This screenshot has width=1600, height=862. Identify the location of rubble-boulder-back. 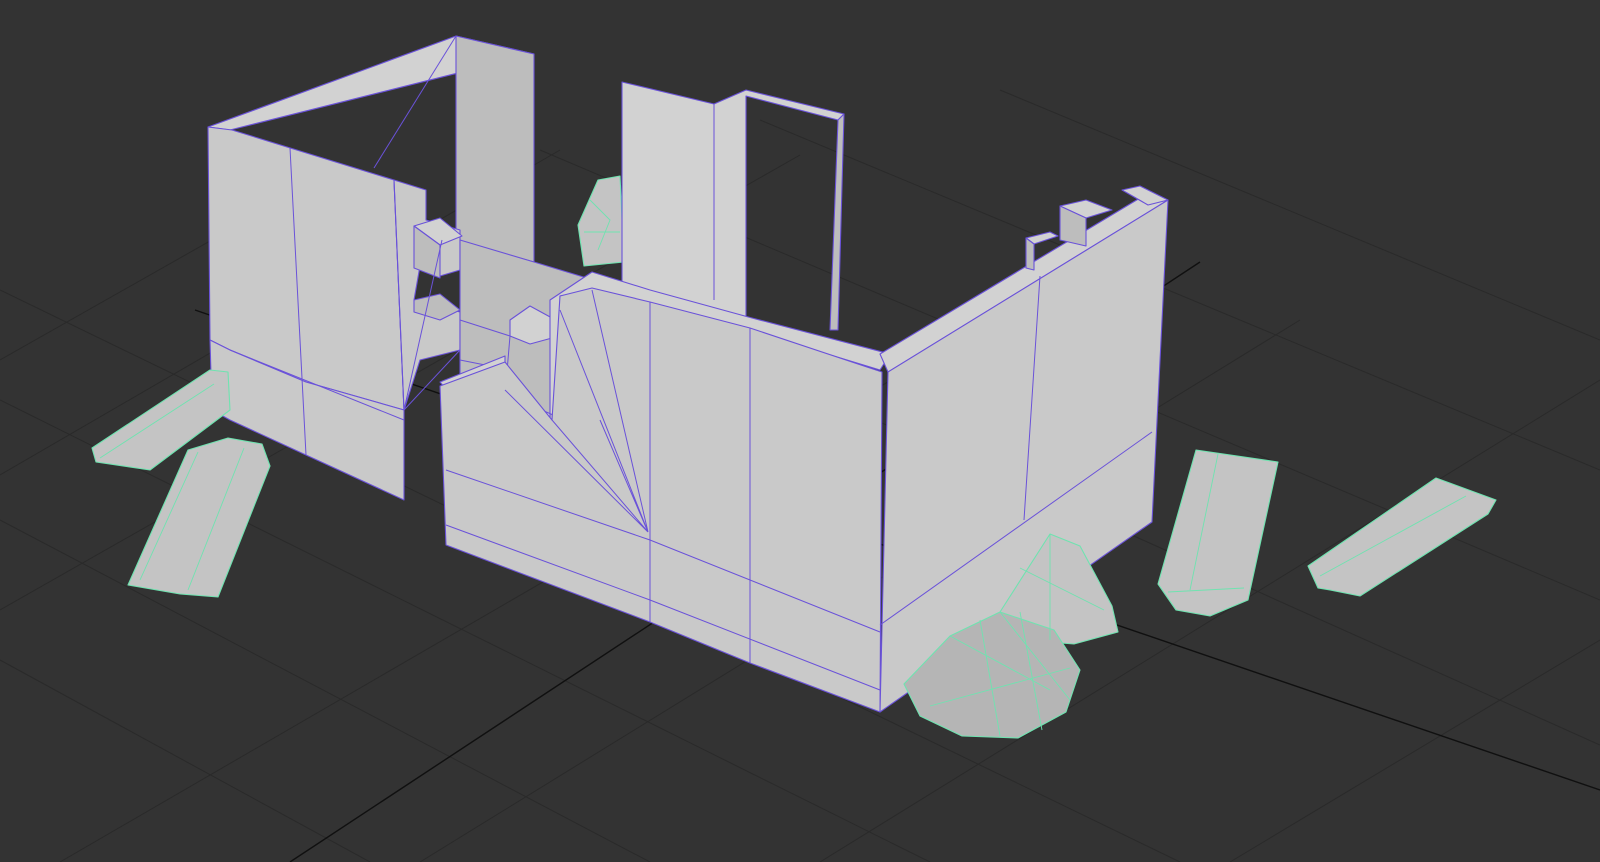
(601, 221).